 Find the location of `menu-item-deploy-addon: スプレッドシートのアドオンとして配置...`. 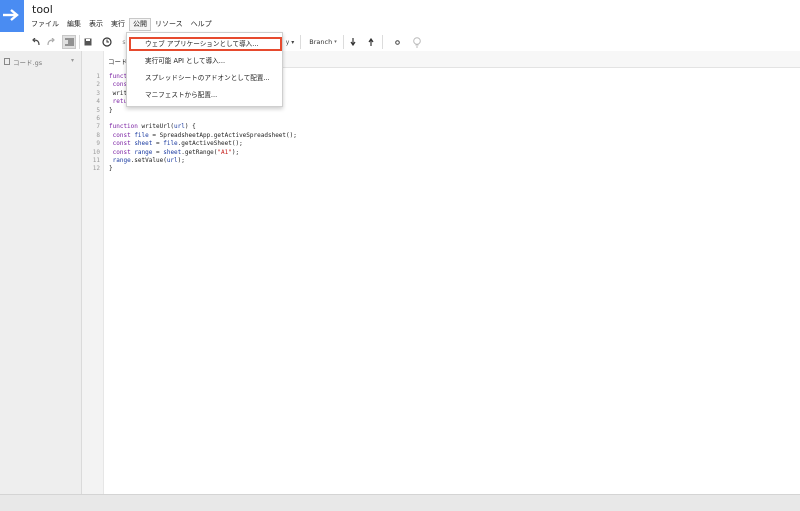

menu-item-deploy-addon: スプレッドシートのアドオンとして配置... is located at coordinates (207, 78).